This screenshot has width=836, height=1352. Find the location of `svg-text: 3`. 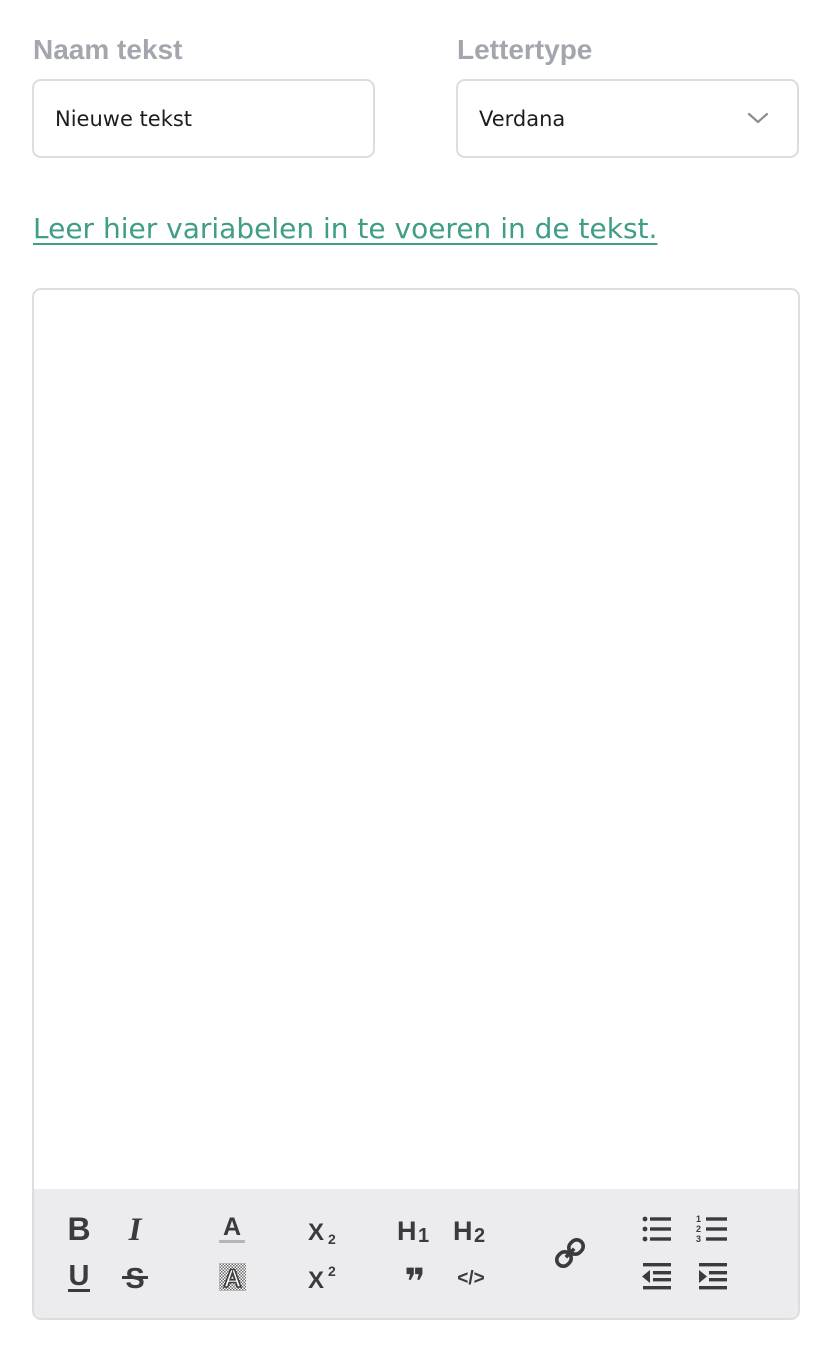

svg-text: 3 is located at coordinates (698, 1239).